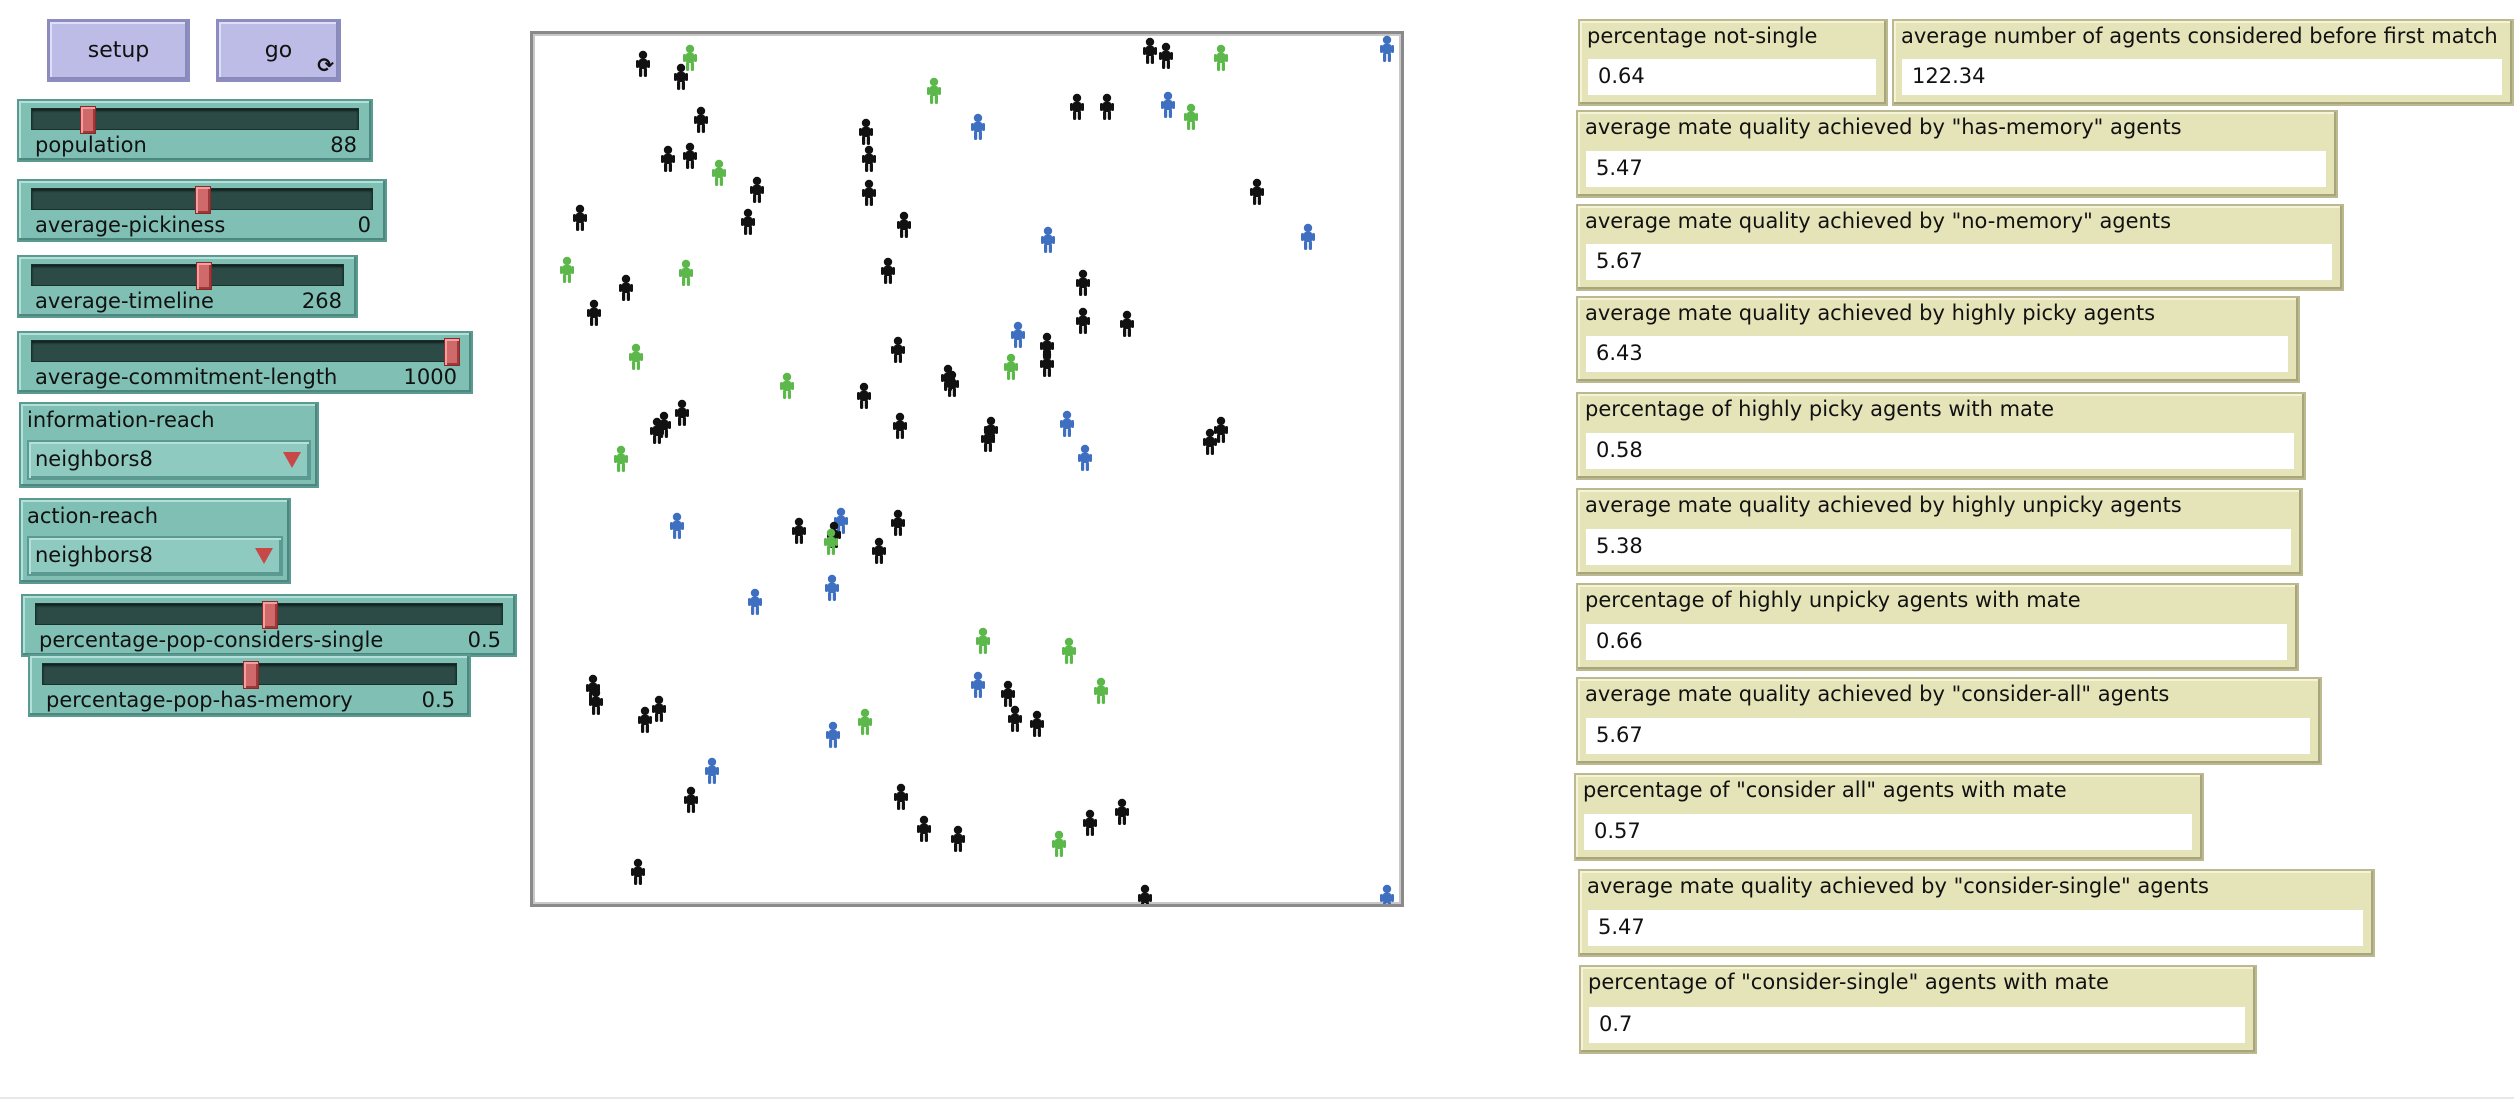  Describe the element at coordinates (124, 301) in the screenshot. I see `slider-label: average-timeline` at that location.